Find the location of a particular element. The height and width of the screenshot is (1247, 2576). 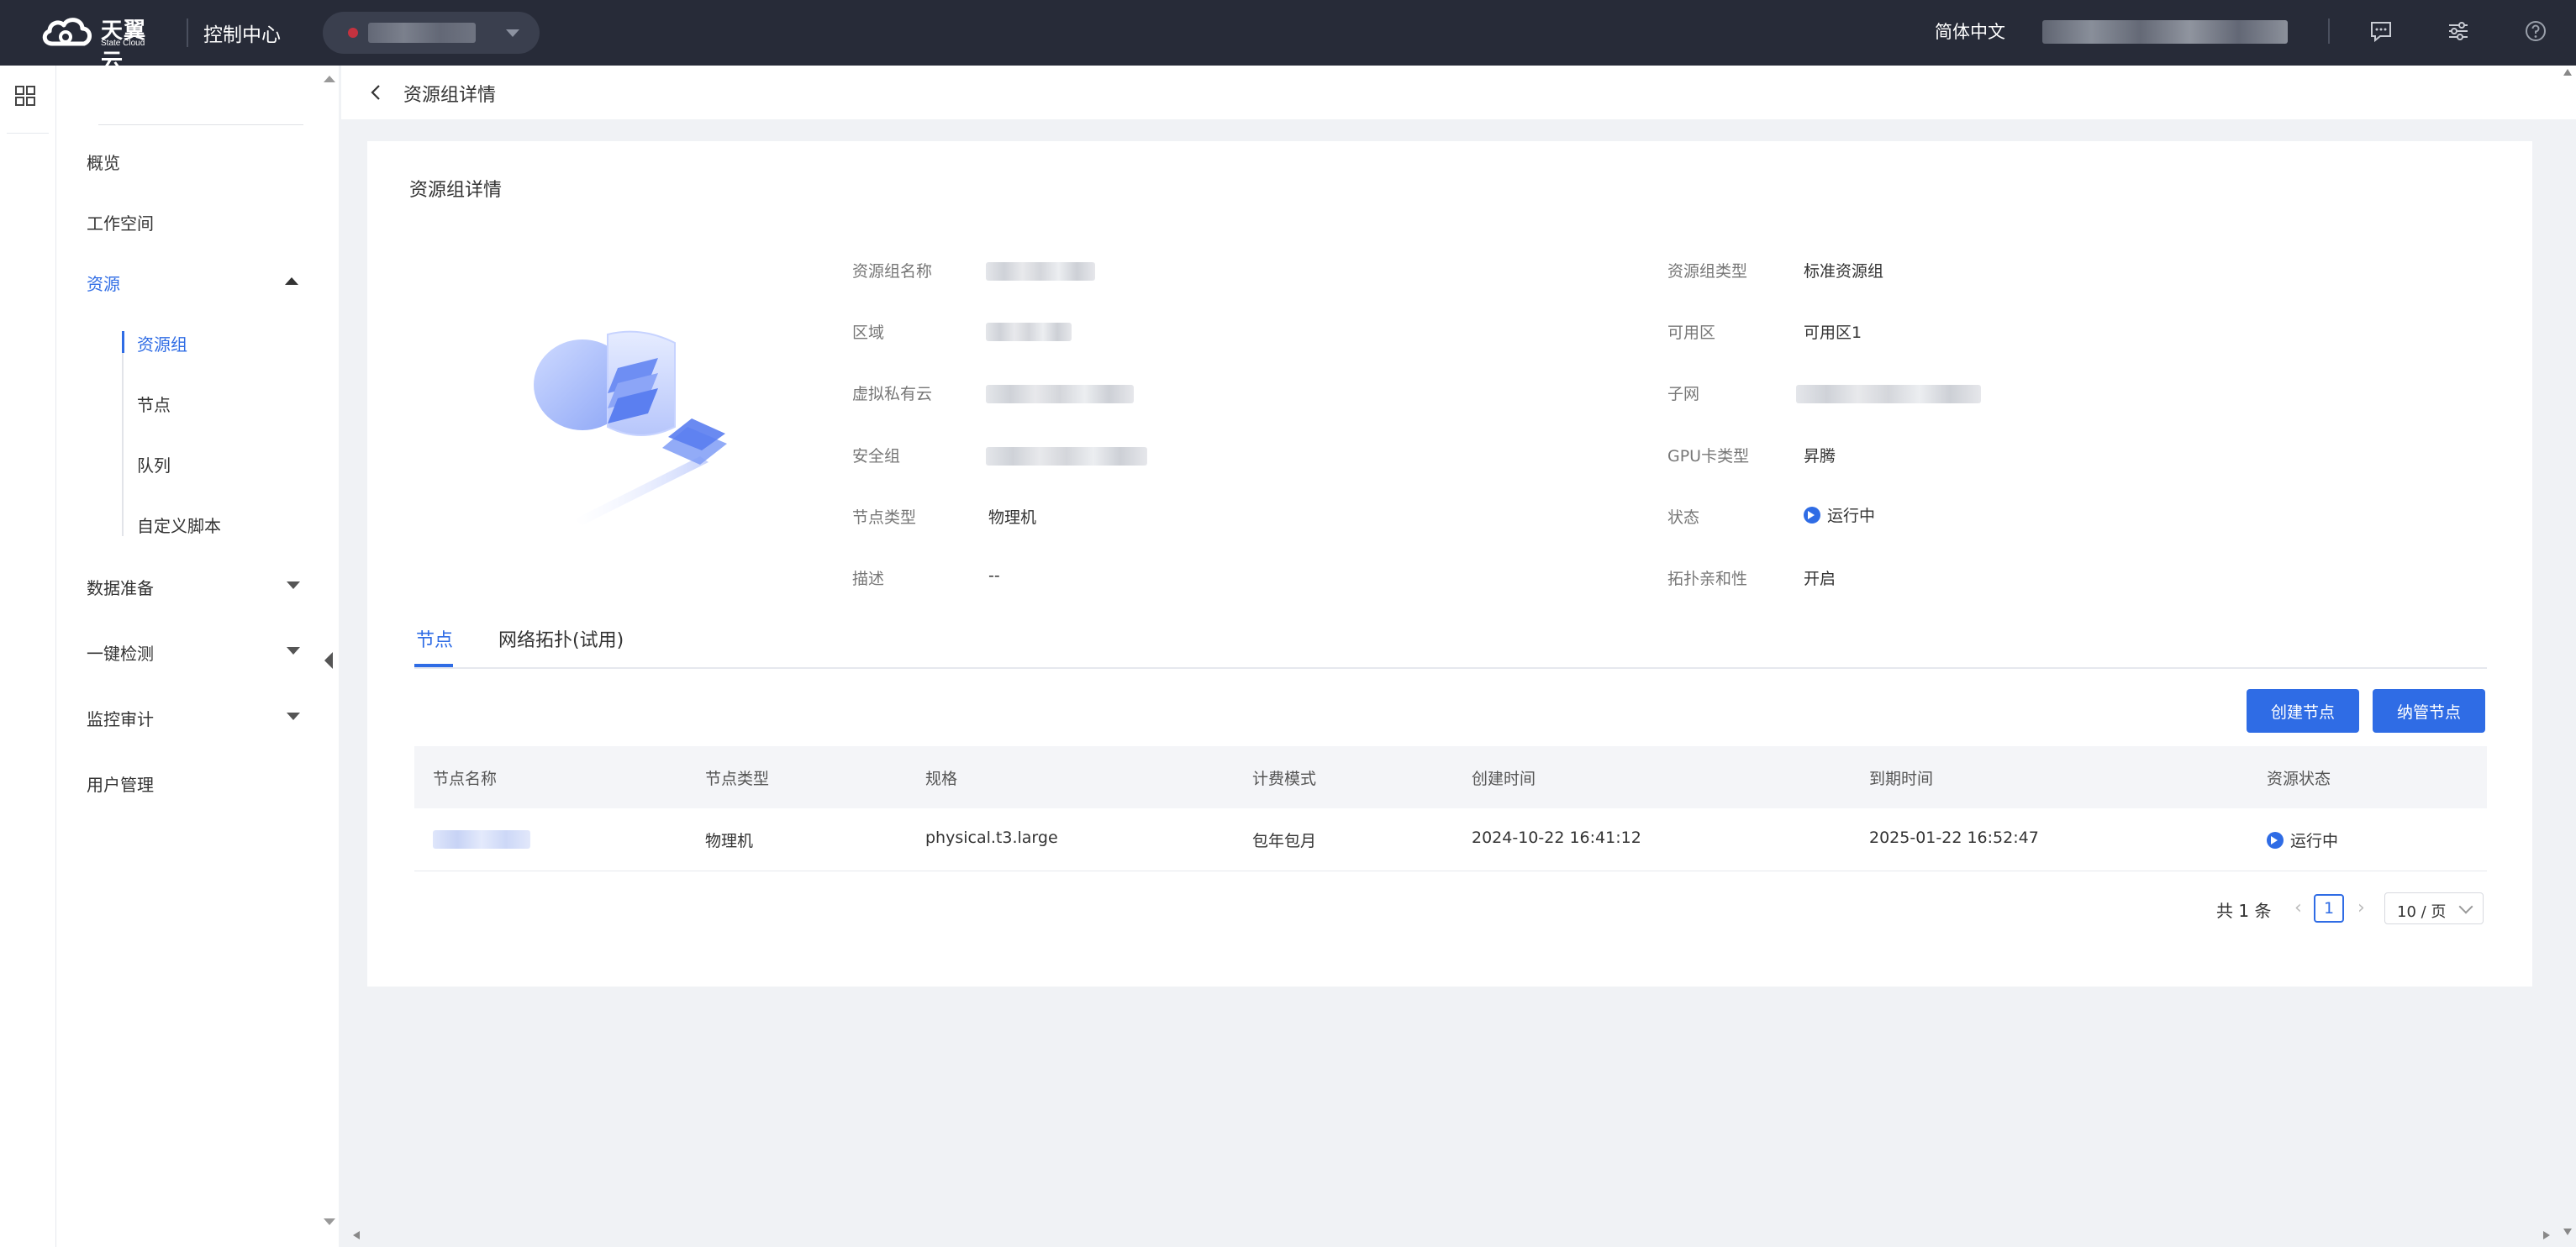

resource-group-illustration is located at coordinates (630, 427).